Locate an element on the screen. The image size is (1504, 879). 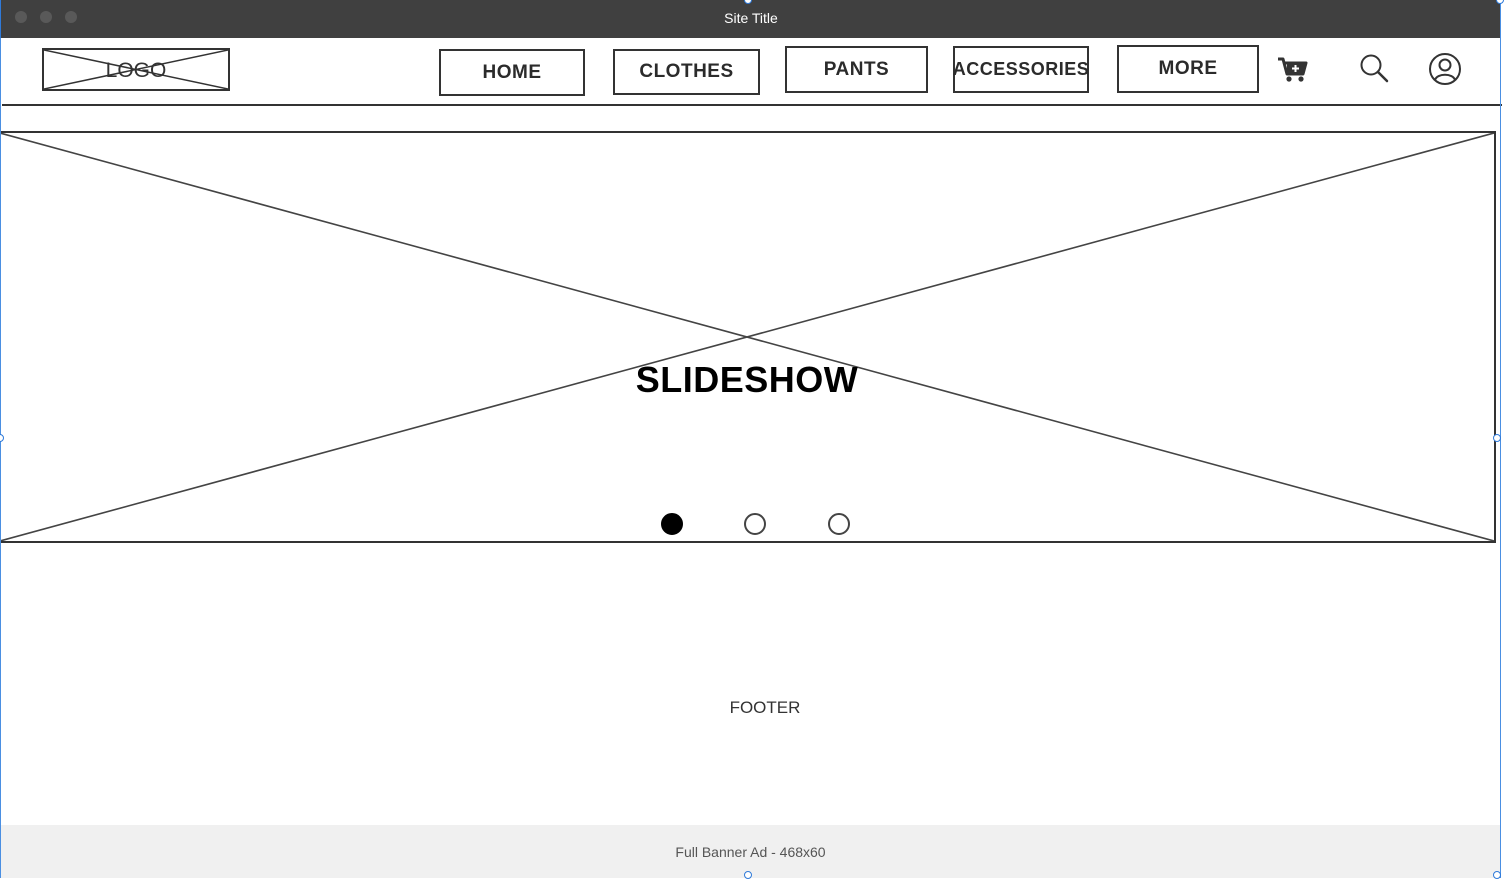
nav-home-button: HOME is located at coordinates (512, 72).